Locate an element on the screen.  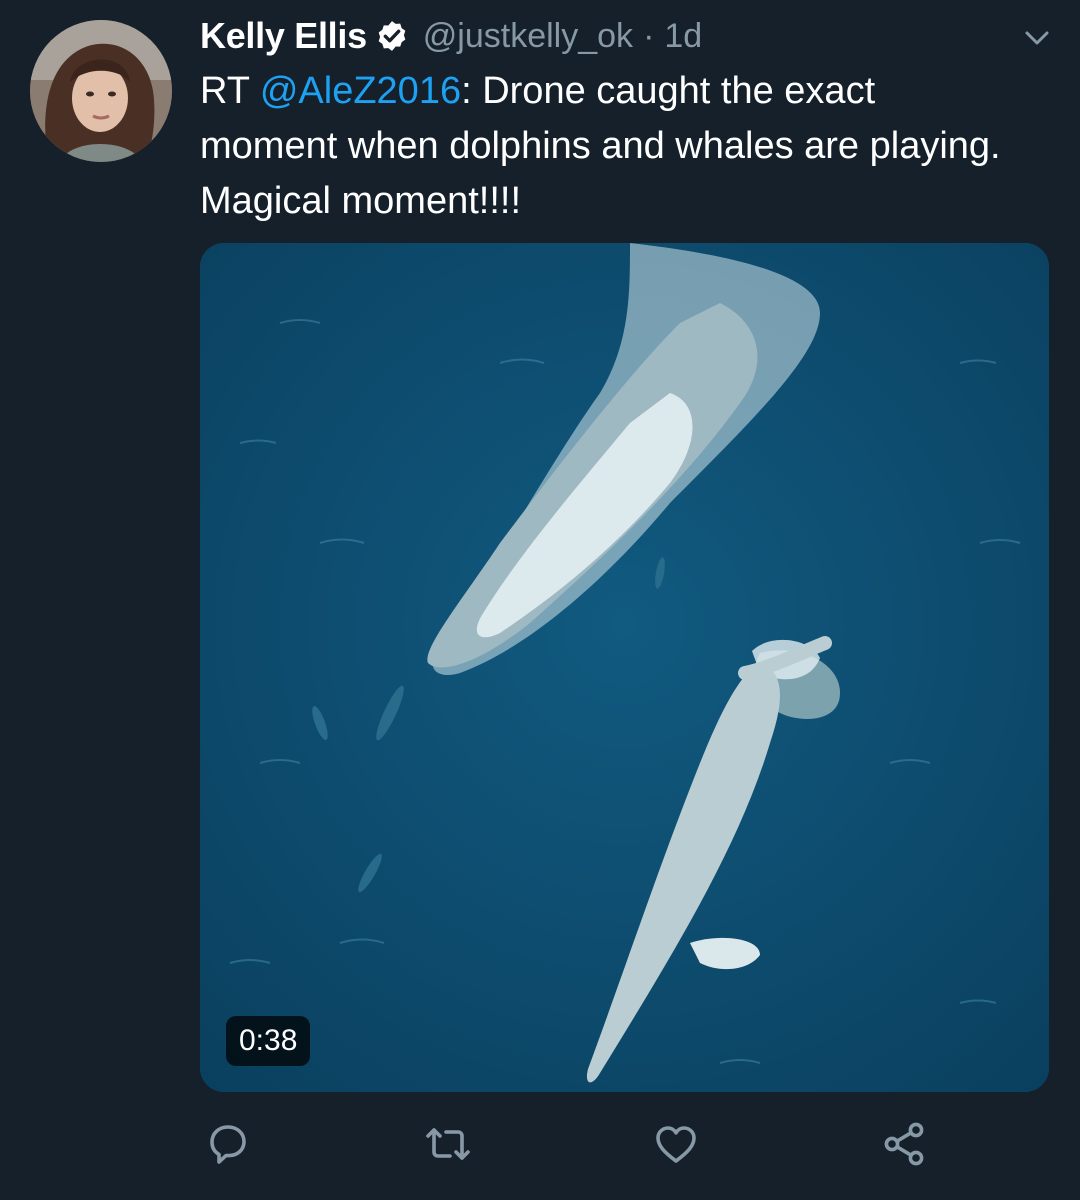
mention-link: @AleZ2016 is located at coordinates (360, 91).